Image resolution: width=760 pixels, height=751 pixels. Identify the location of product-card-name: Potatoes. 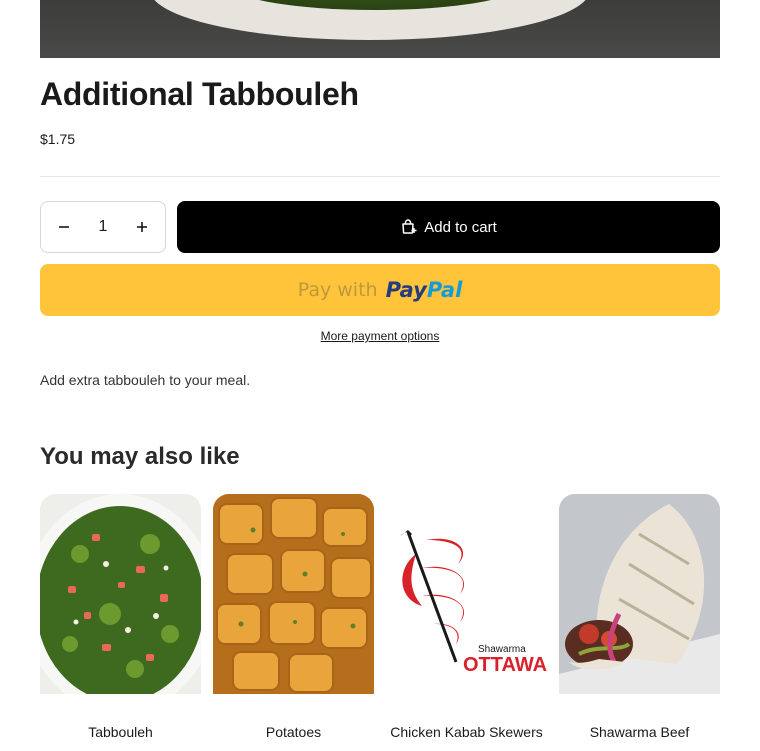
(293, 732).